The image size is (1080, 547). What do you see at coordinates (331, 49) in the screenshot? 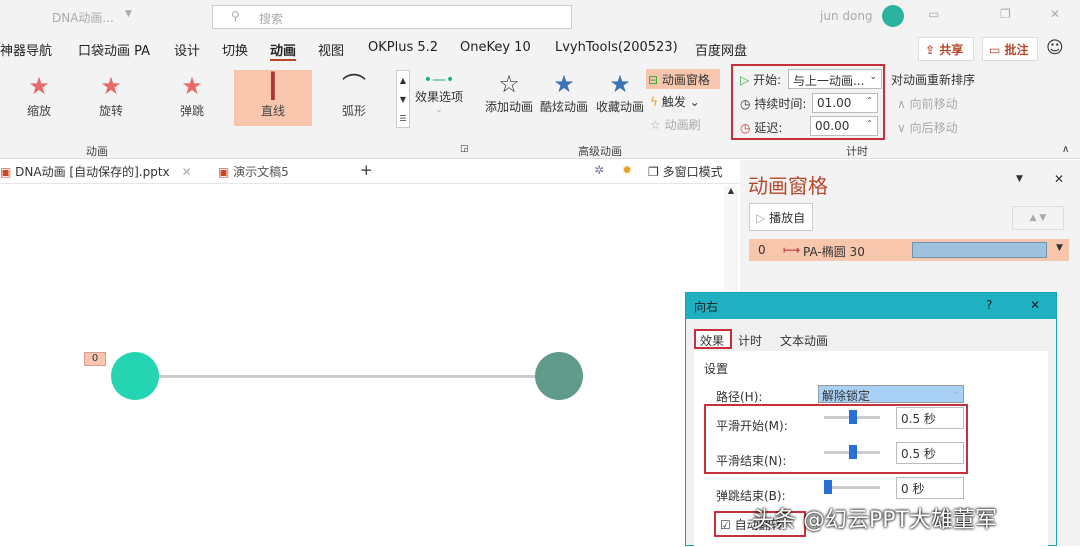
I see `tab-view: 视图` at bounding box center [331, 49].